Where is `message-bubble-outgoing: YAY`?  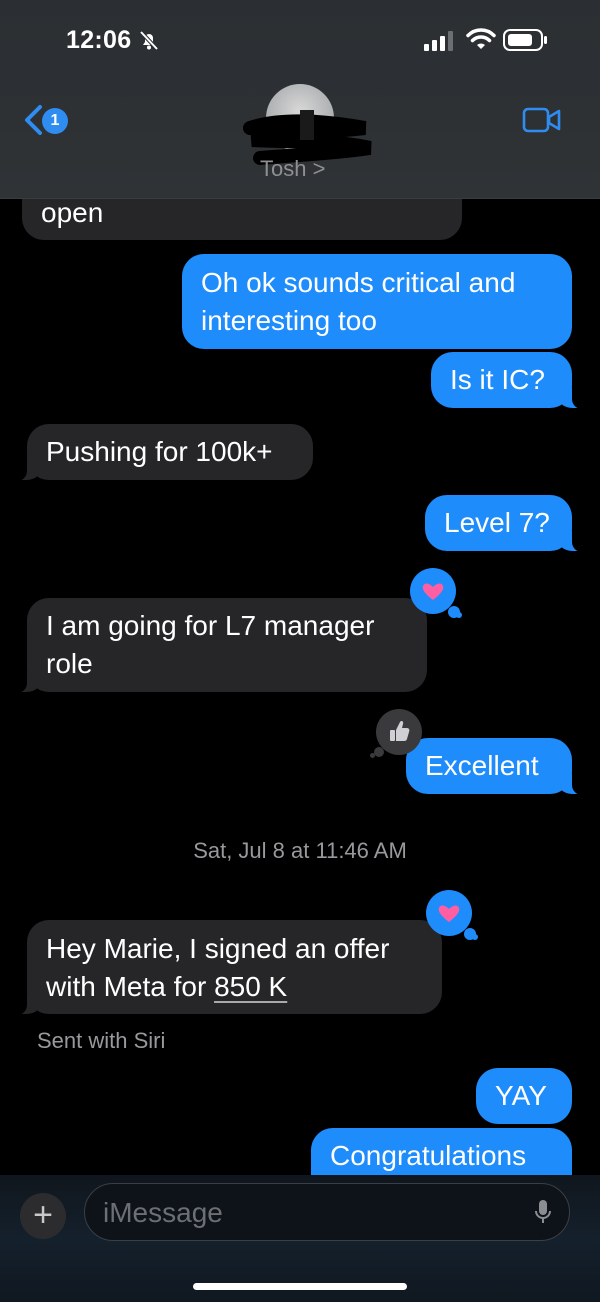
message-bubble-outgoing: YAY is located at coordinates (524, 1096).